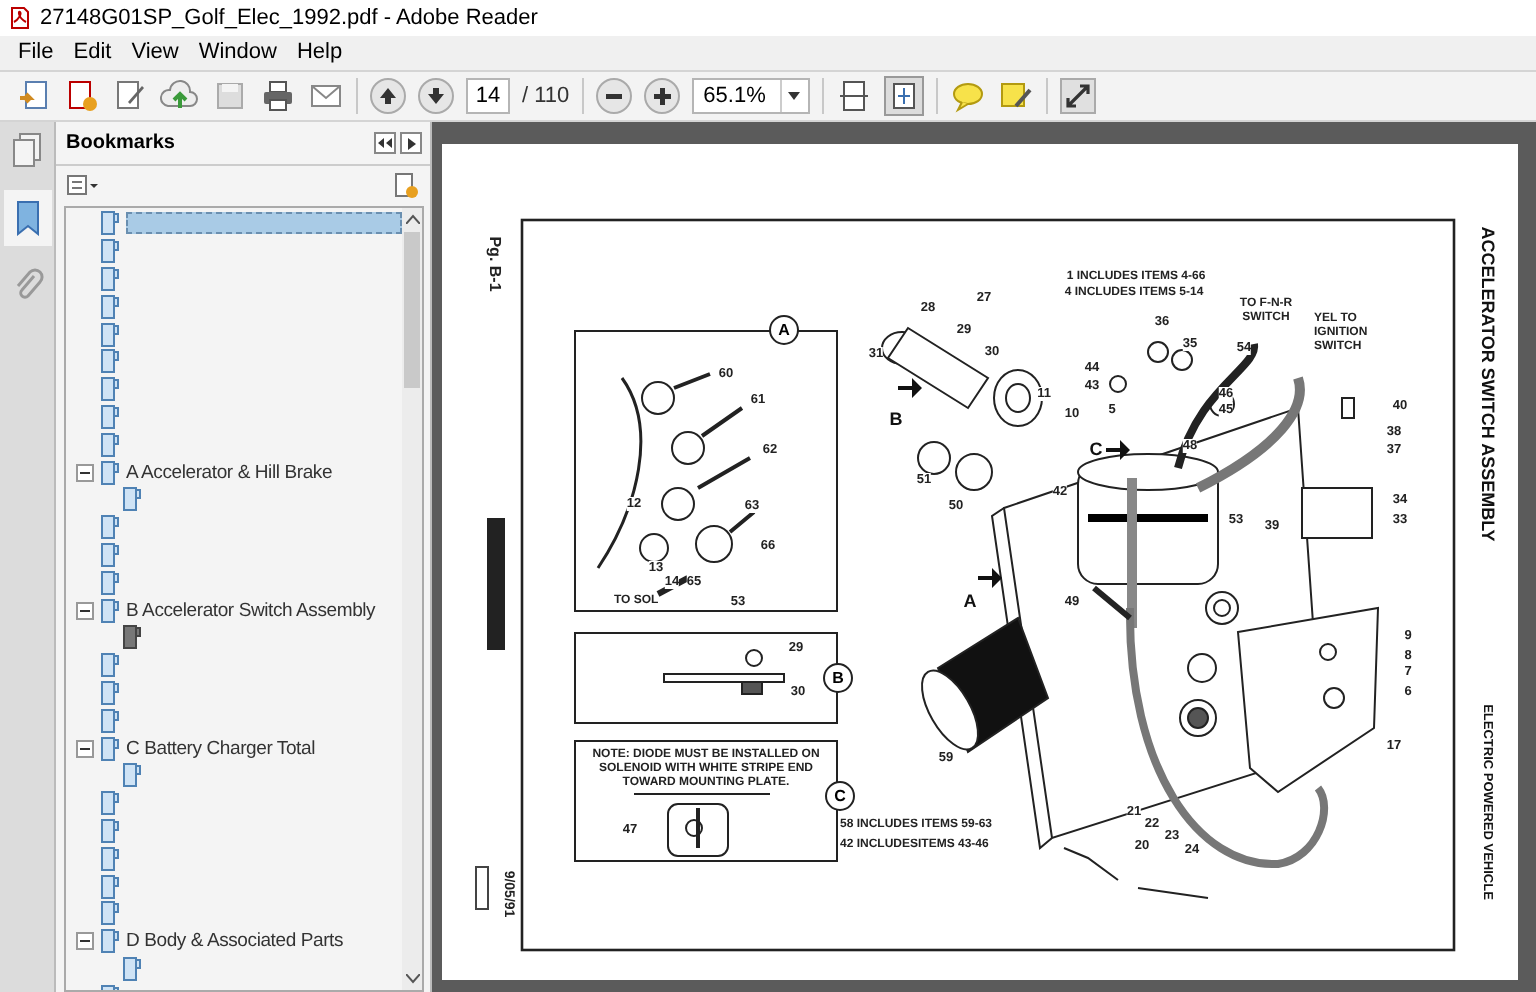  I want to click on diode-plate-drawing, so click(702, 825).